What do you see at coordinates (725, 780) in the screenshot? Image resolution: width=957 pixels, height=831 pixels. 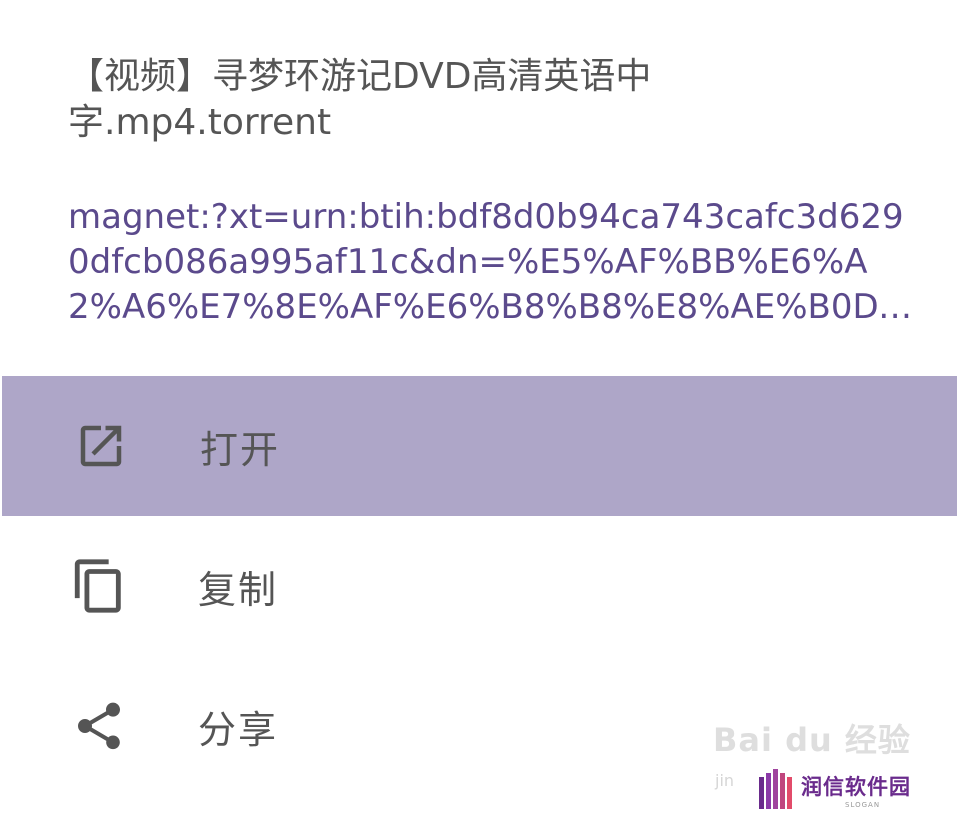 I see `watermark-jin: jin` at bounding box center [725, 780].